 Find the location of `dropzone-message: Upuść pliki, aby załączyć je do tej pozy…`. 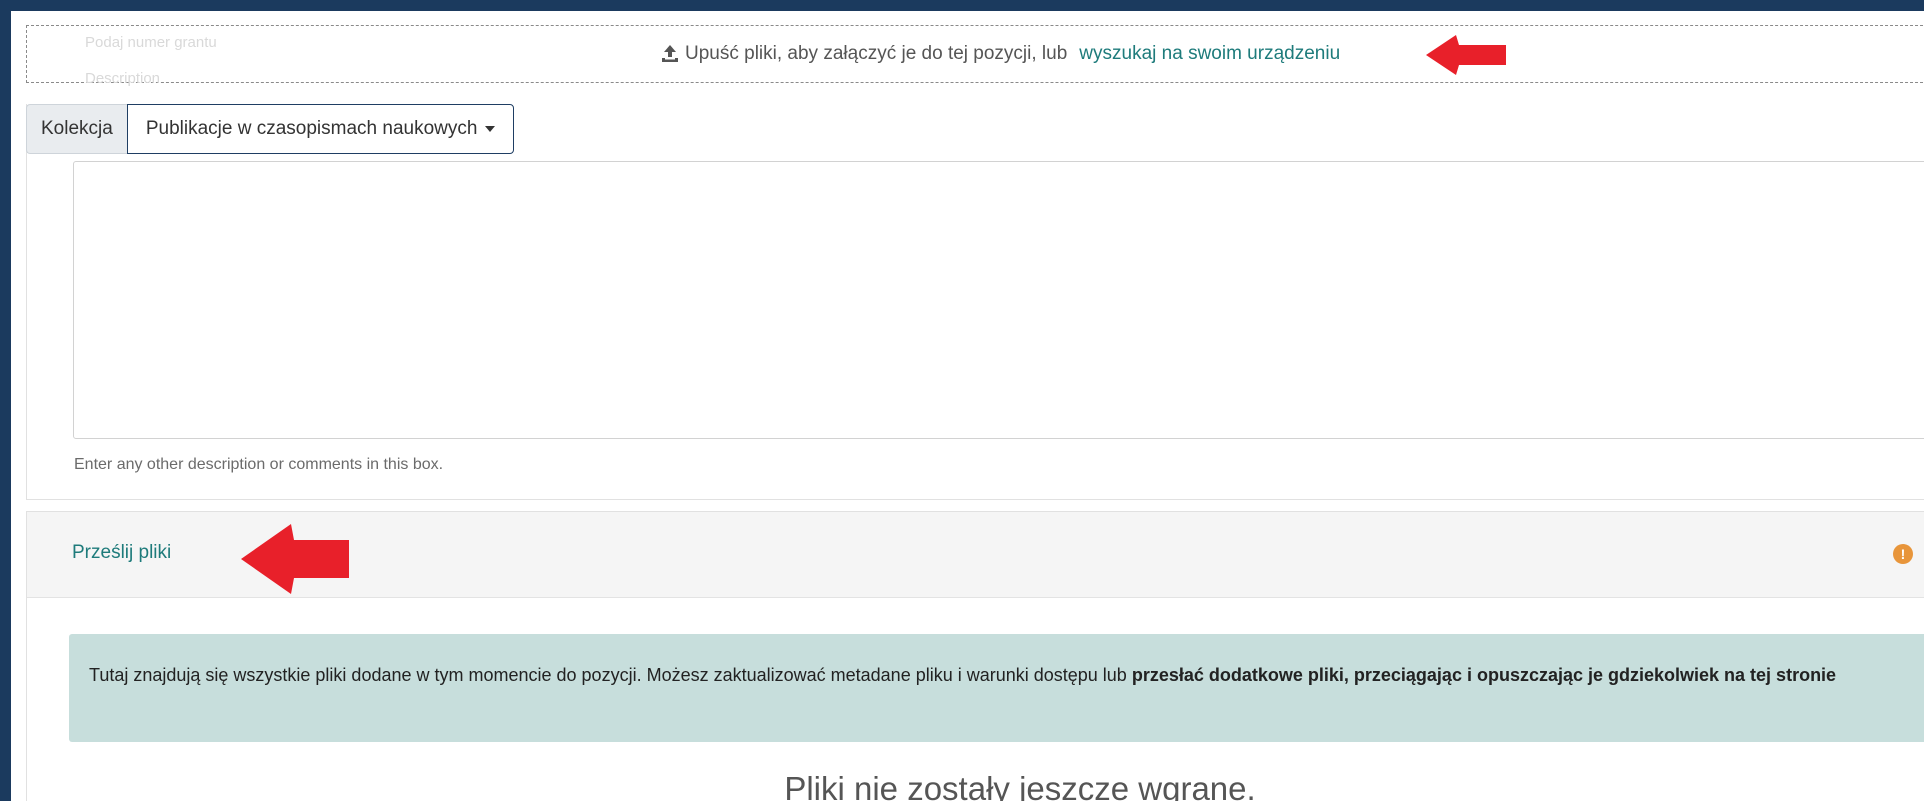

dropzone-message: Upuść pliki, aby załączyć je do tej pozy… is located at coordinates (999, 54).